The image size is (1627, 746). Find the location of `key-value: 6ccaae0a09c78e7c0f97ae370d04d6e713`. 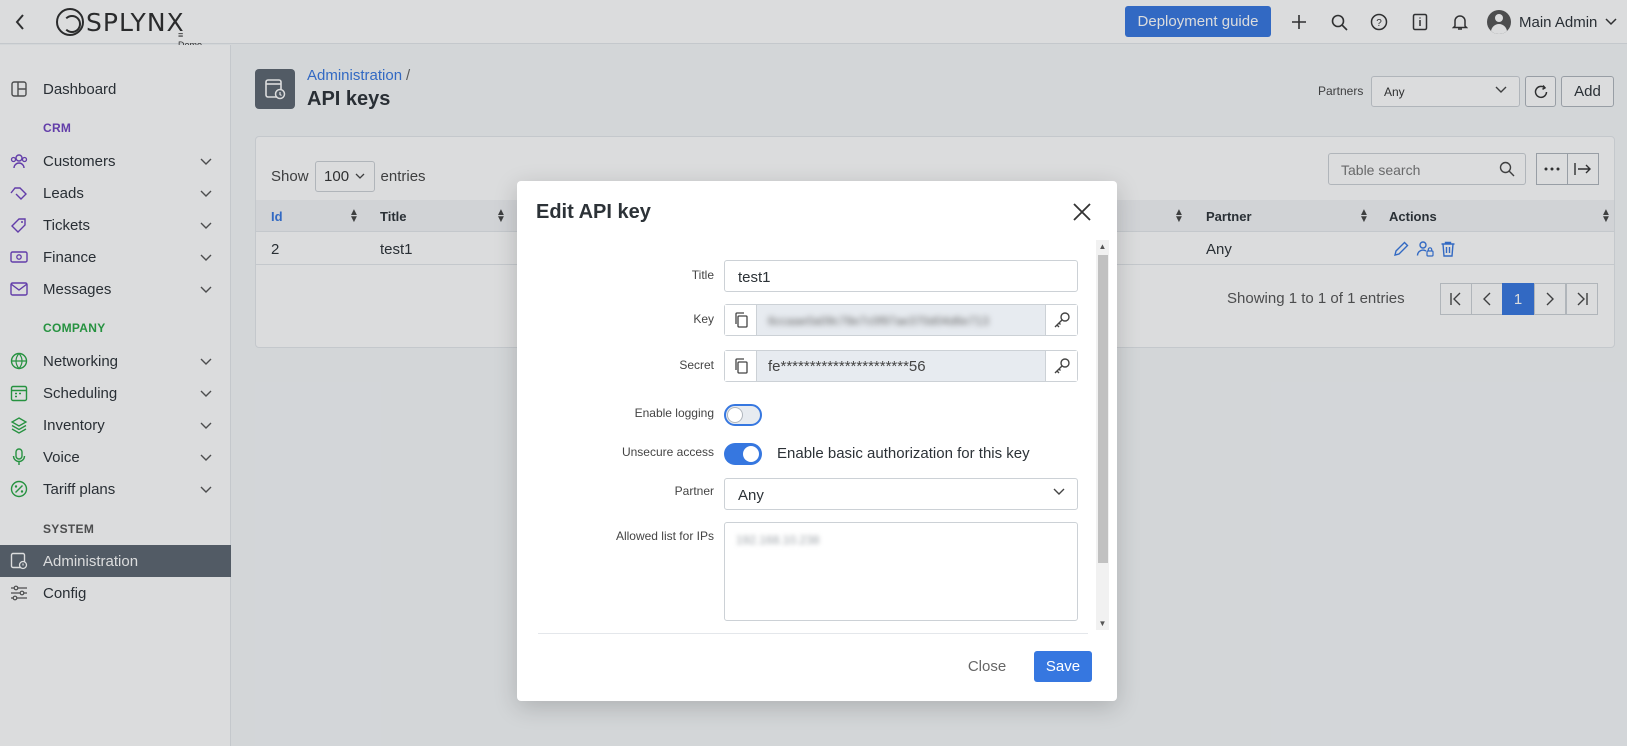

key-value: 6ccaae0a09c78e7c0f97ae370d04d6e713 is located at coordinates (878, 321).